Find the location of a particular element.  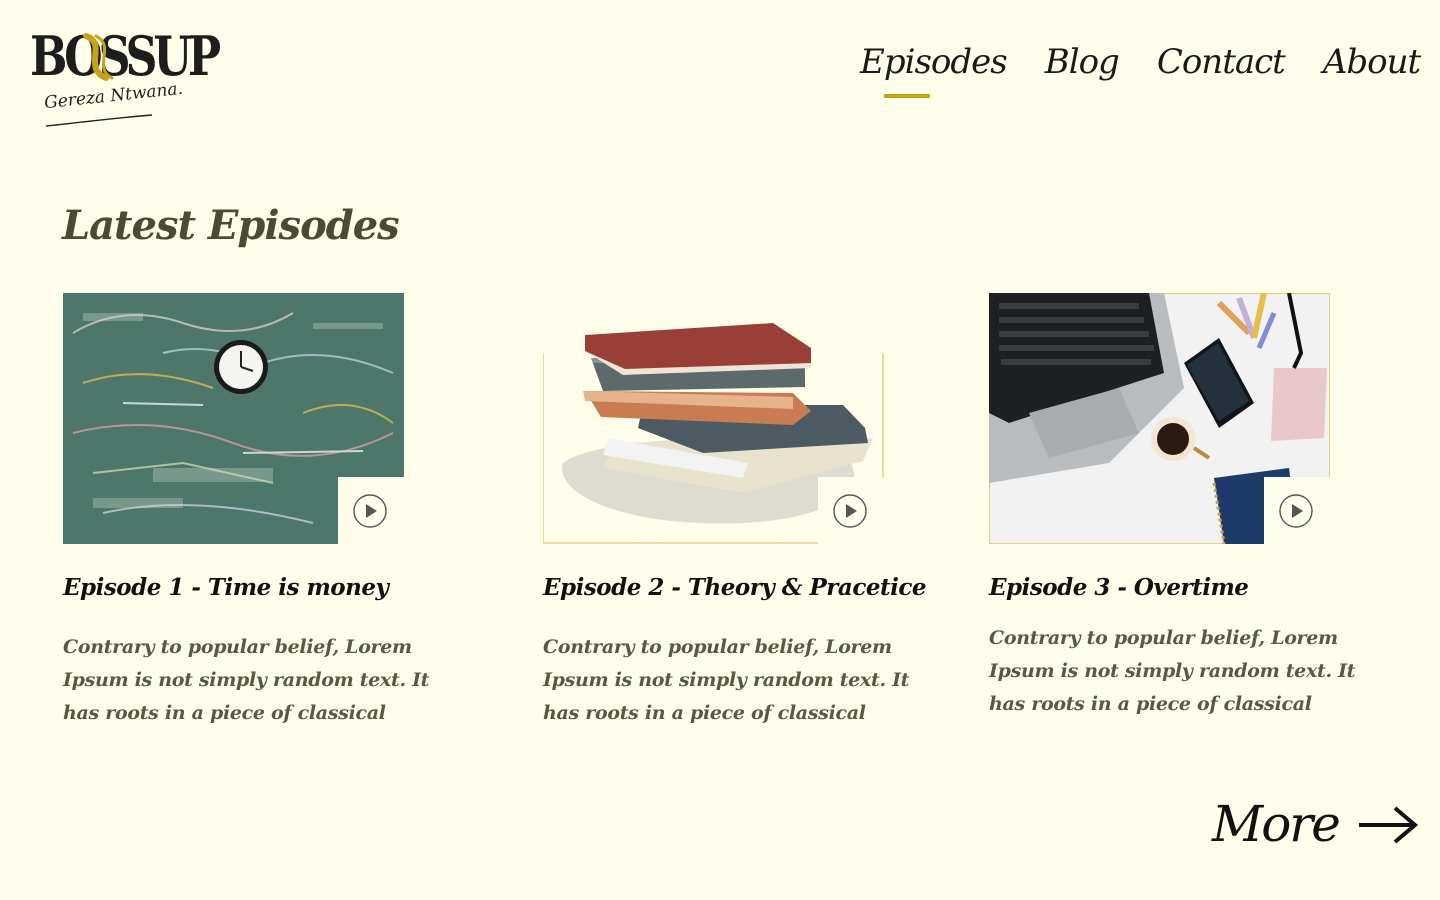

episode-title: Episode 3 - Overtime is located at coordinates (1119, 588).